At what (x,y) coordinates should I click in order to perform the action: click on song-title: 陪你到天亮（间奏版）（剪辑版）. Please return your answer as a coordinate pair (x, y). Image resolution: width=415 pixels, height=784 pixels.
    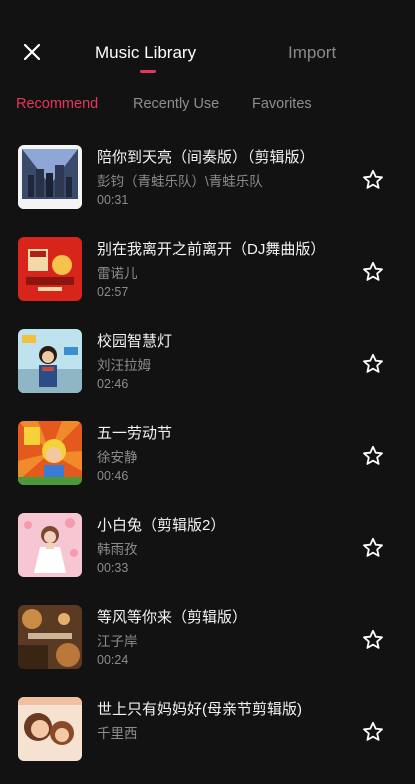
    Looking at the image, I should click on (206, 157).